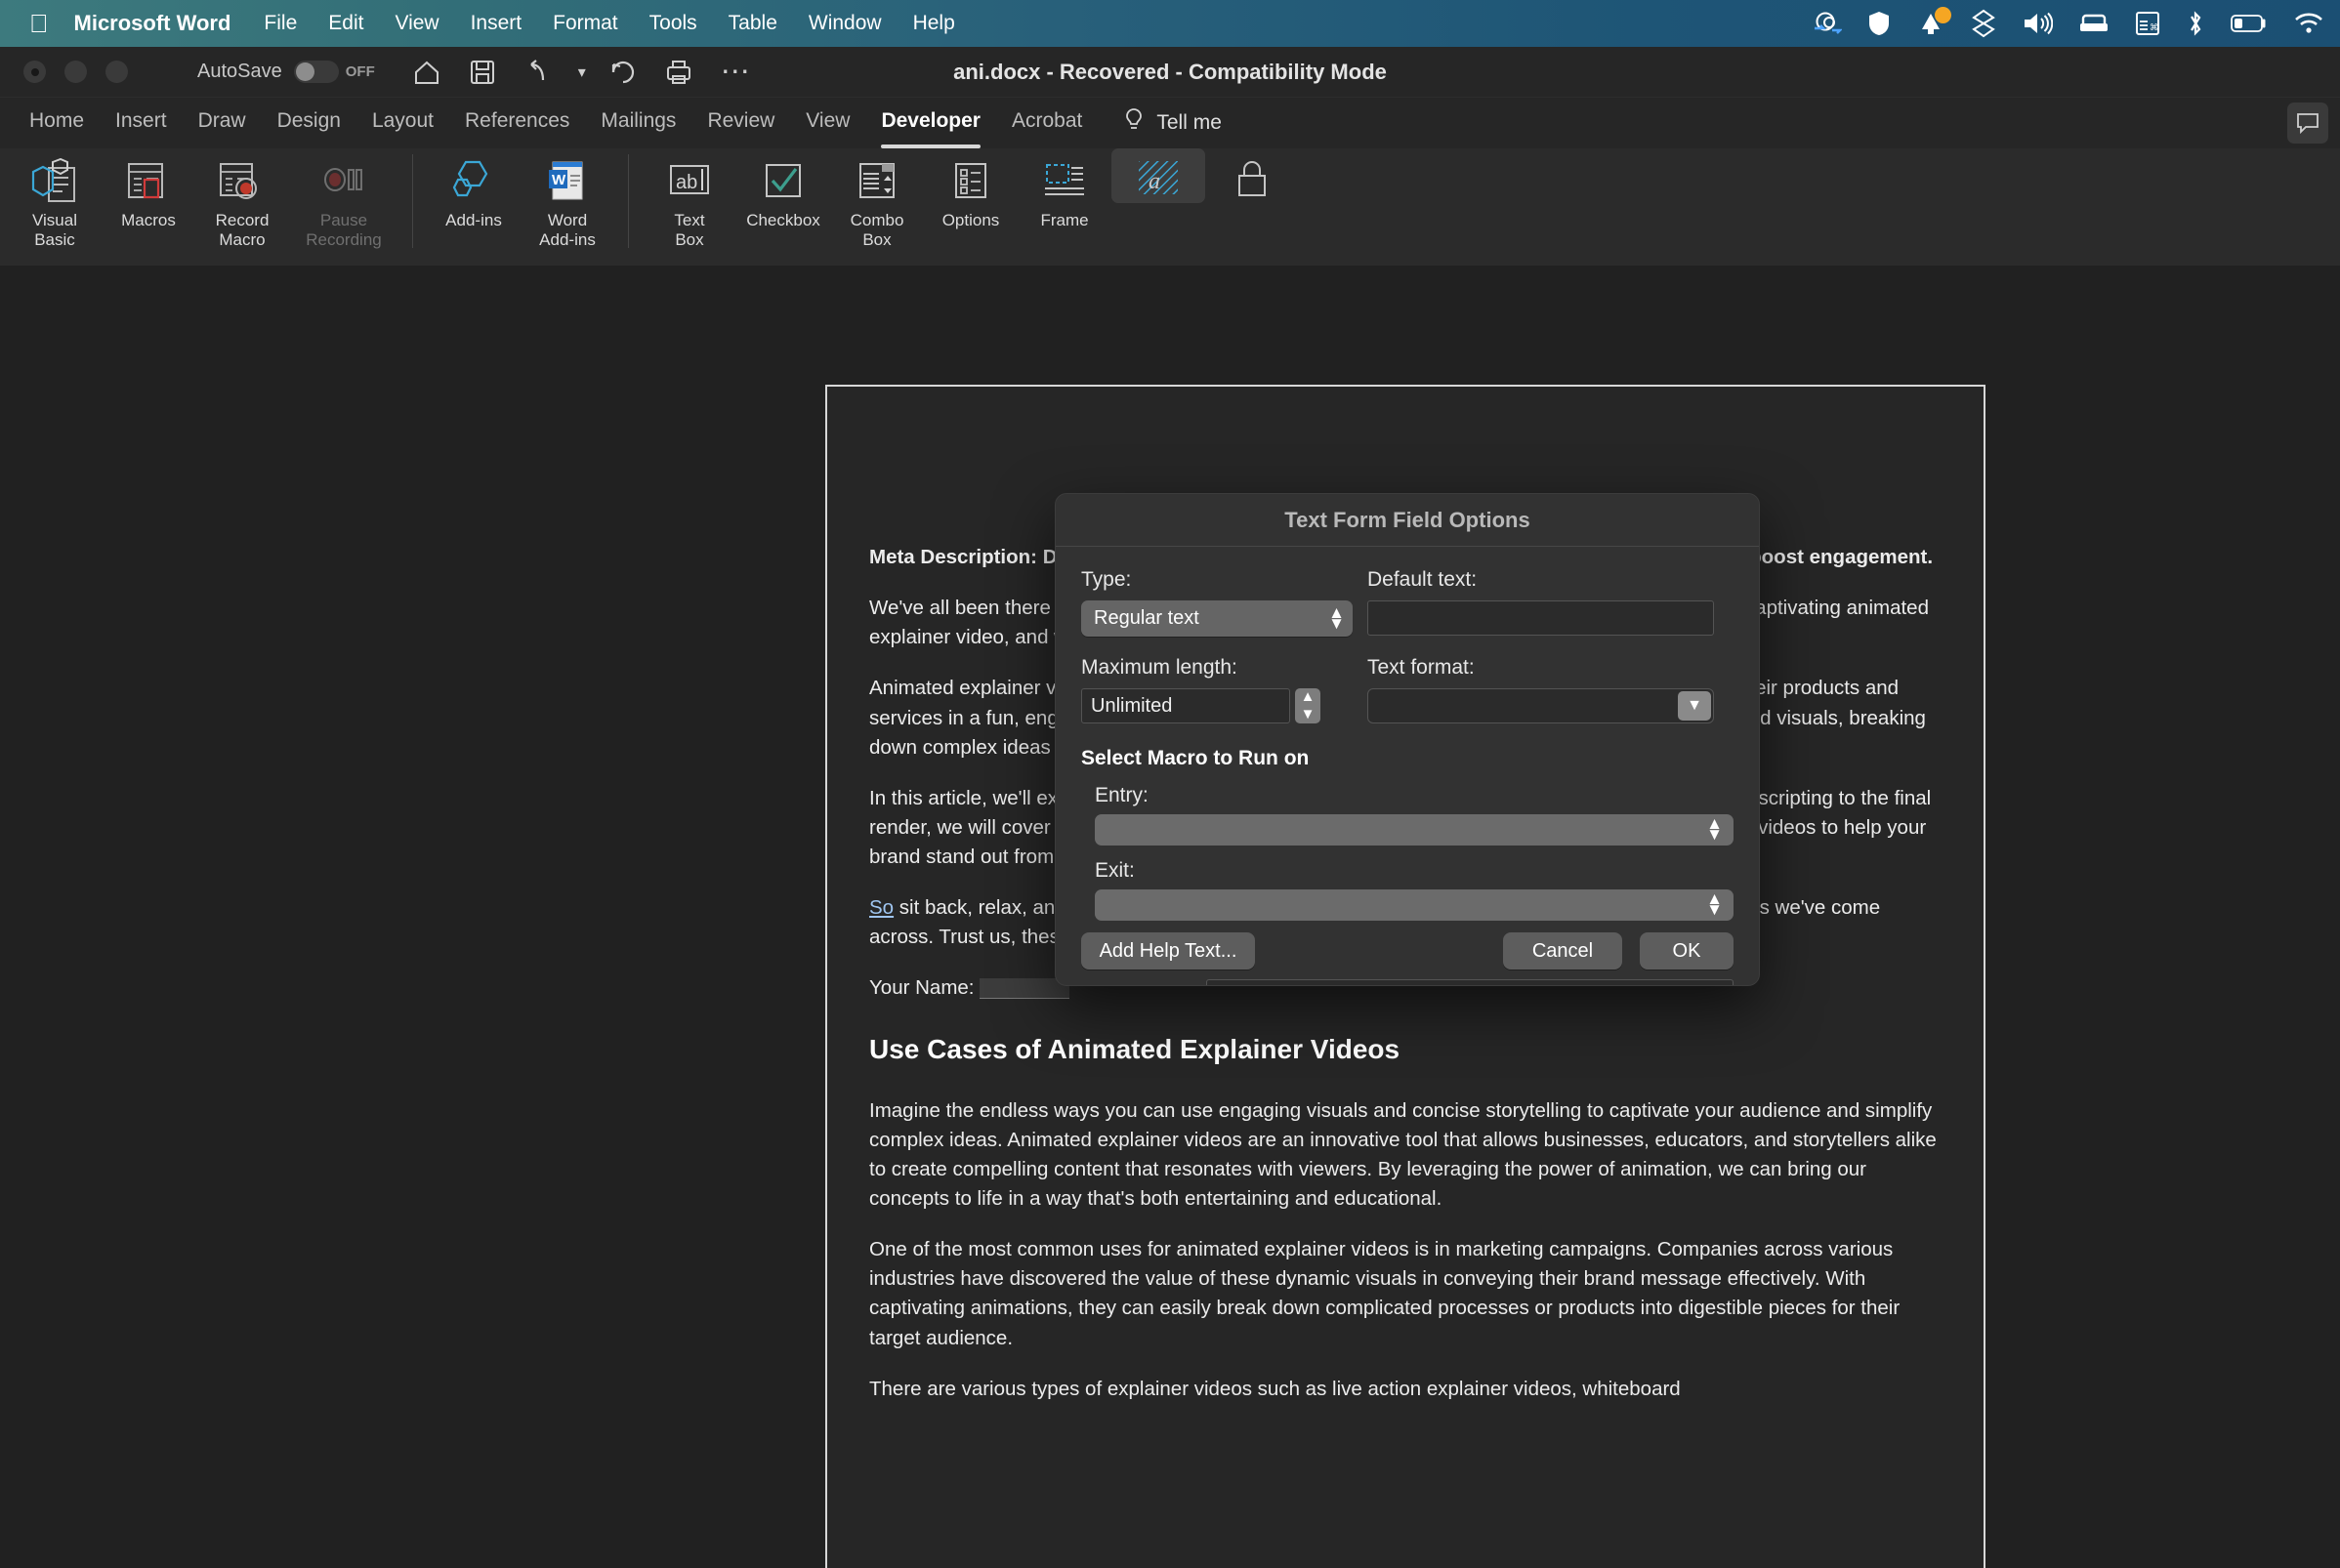  What do you see at coordinates (222, 123) in the screenshot?
I see `tab-draw: Draw` at bounding box center [222, 123].